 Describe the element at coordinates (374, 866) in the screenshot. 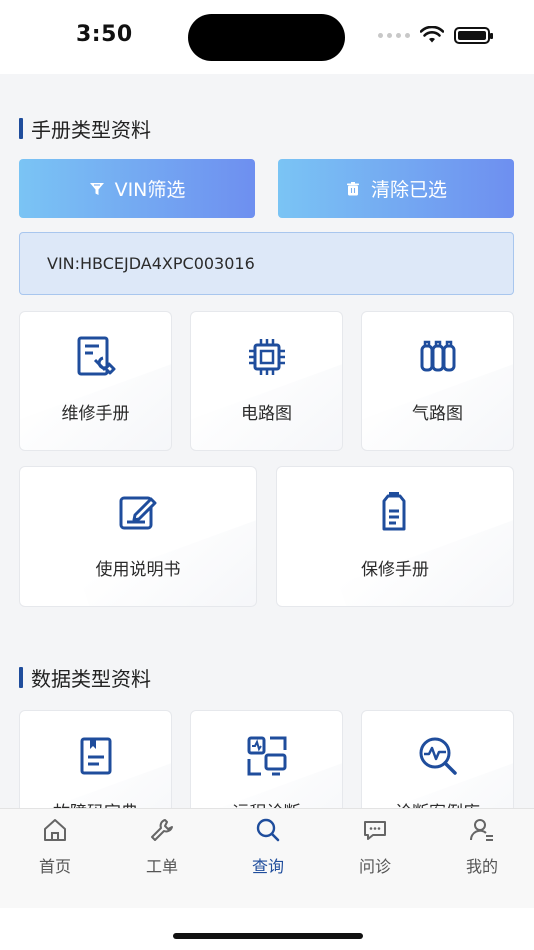

I see `tab-label: 问诊` at that location.